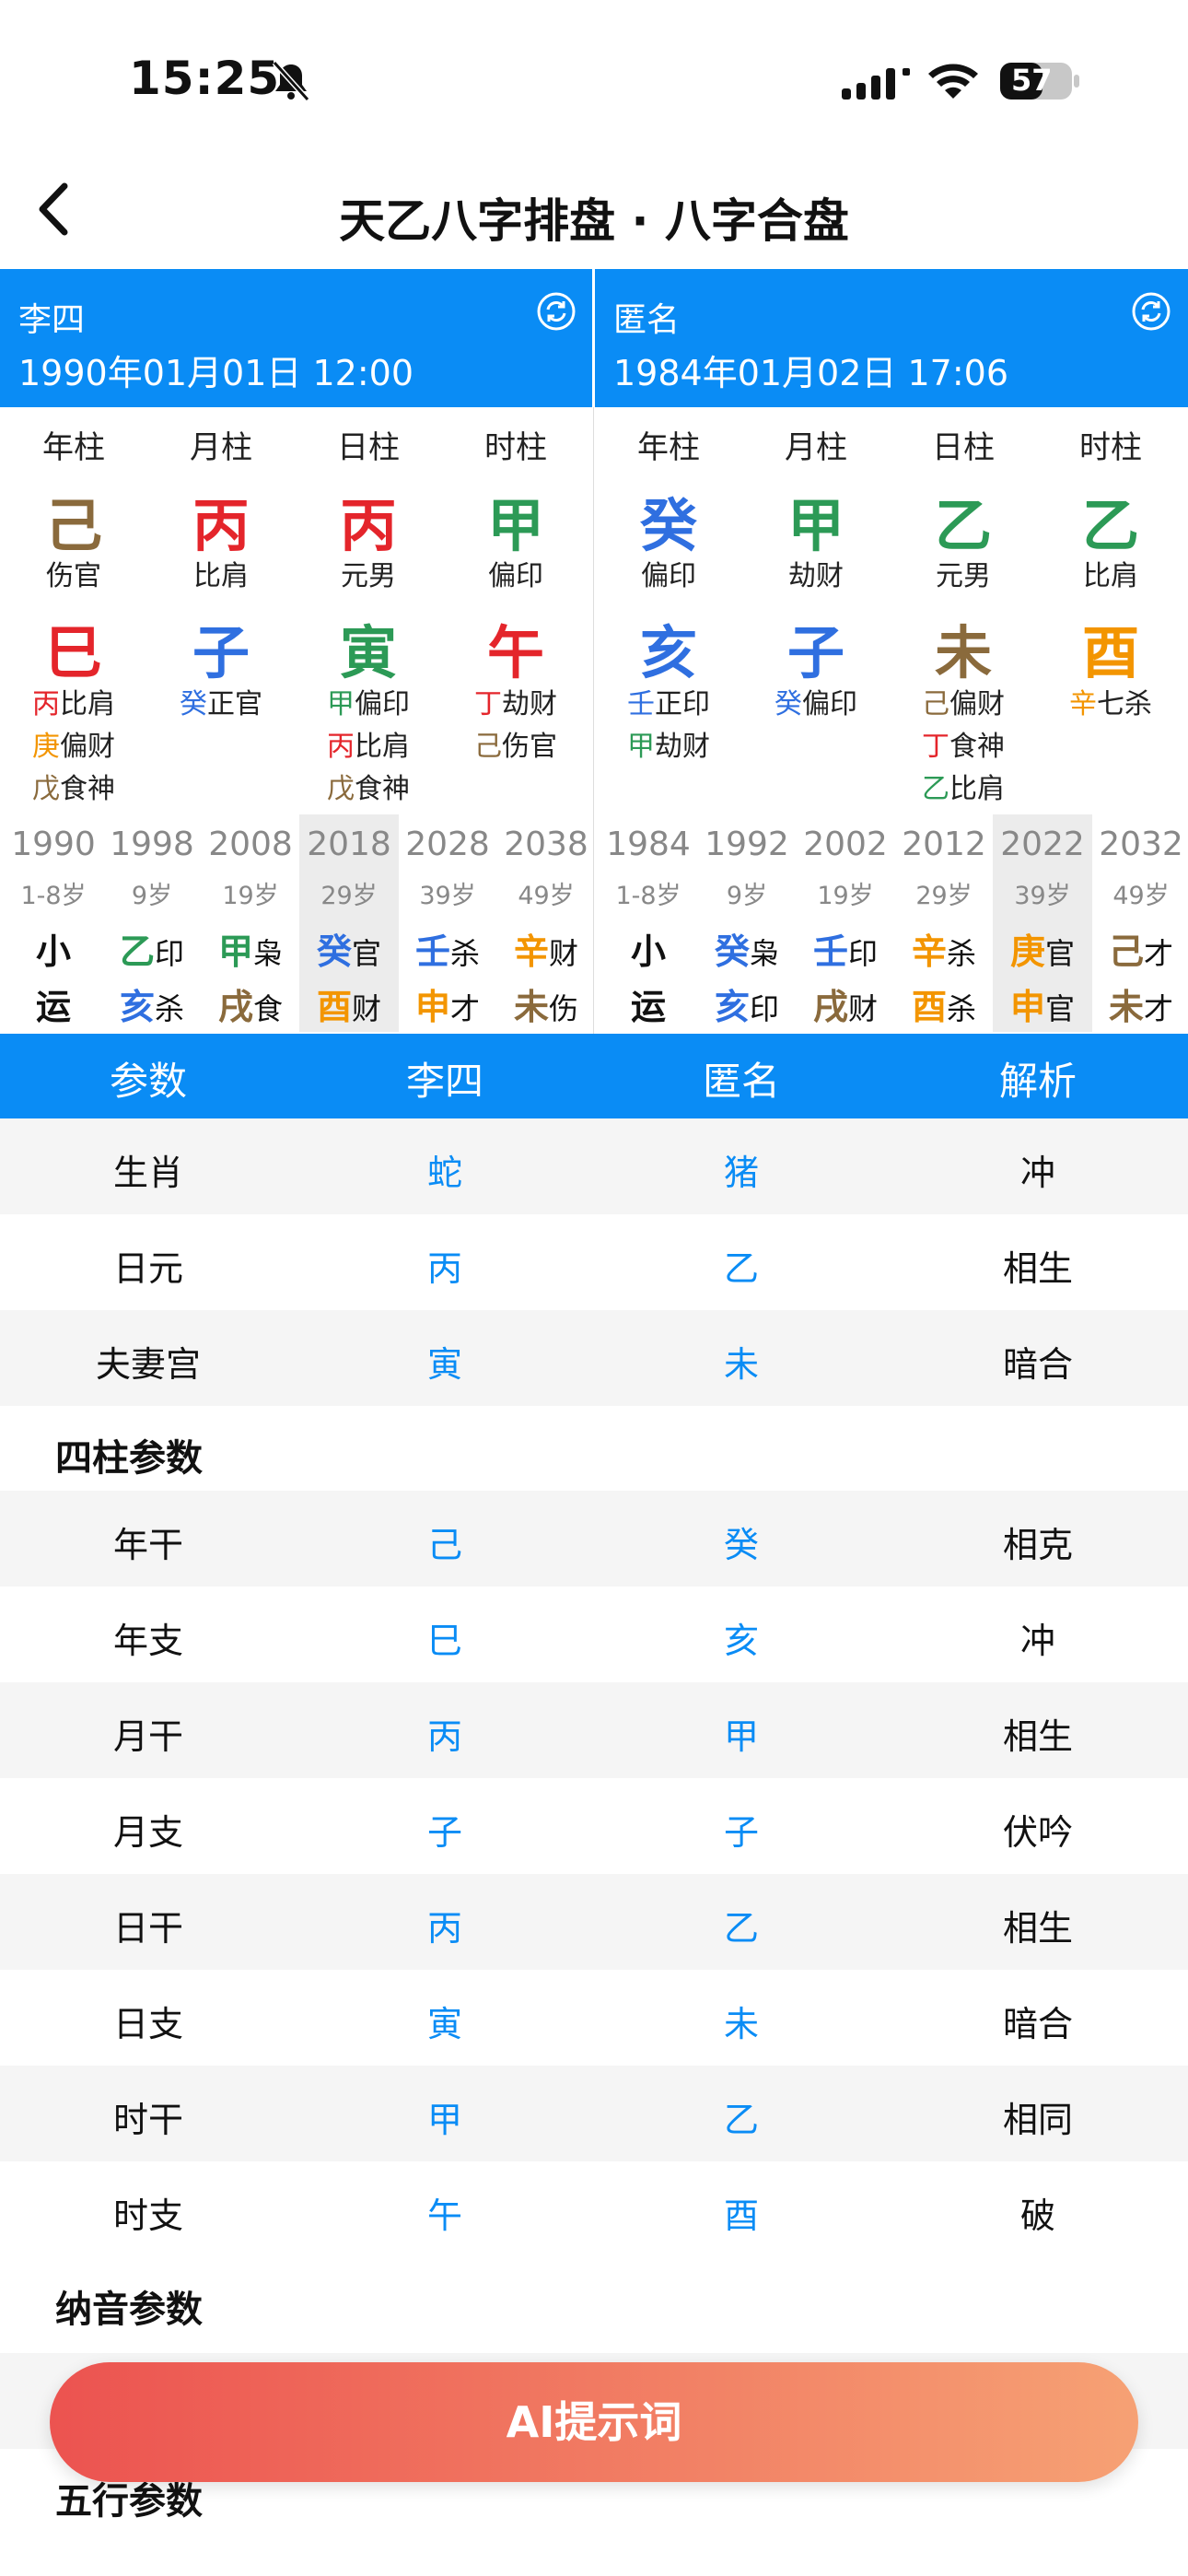 This screenshot has height=2576, width=1188. Describe the element at coordinates (221, 610) in the screenshot. I see `pillar-column: 月柱丙比肩子癸正官` at that location.